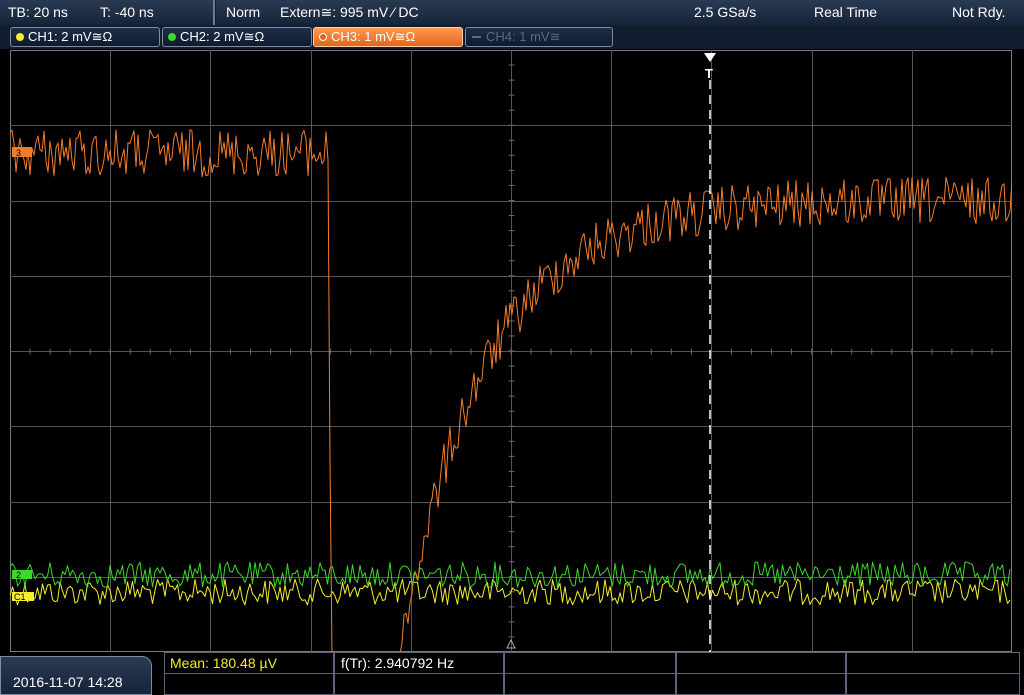  Describe the element at coordinates (725, 12) in the screenshot. I see `sample-rate: 2.5 GSa/s` at that location.